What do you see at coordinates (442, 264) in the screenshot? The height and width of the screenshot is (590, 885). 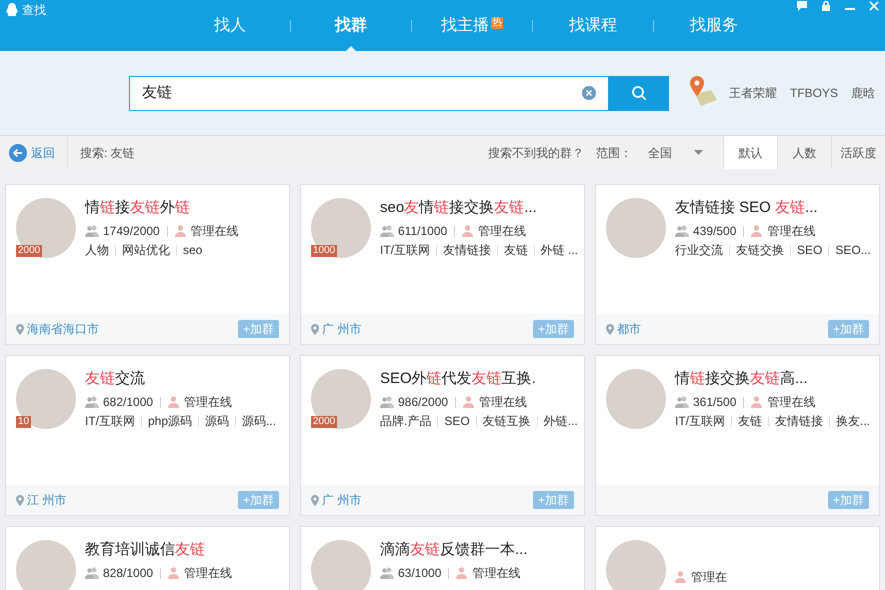 I see `group-card: 1000 seo友情链接交换友链... 611/1000 管理在线 IT/互联网 友情链接 友链 外链 ... 广 州市 +加群` at bounding box center [442, 264].